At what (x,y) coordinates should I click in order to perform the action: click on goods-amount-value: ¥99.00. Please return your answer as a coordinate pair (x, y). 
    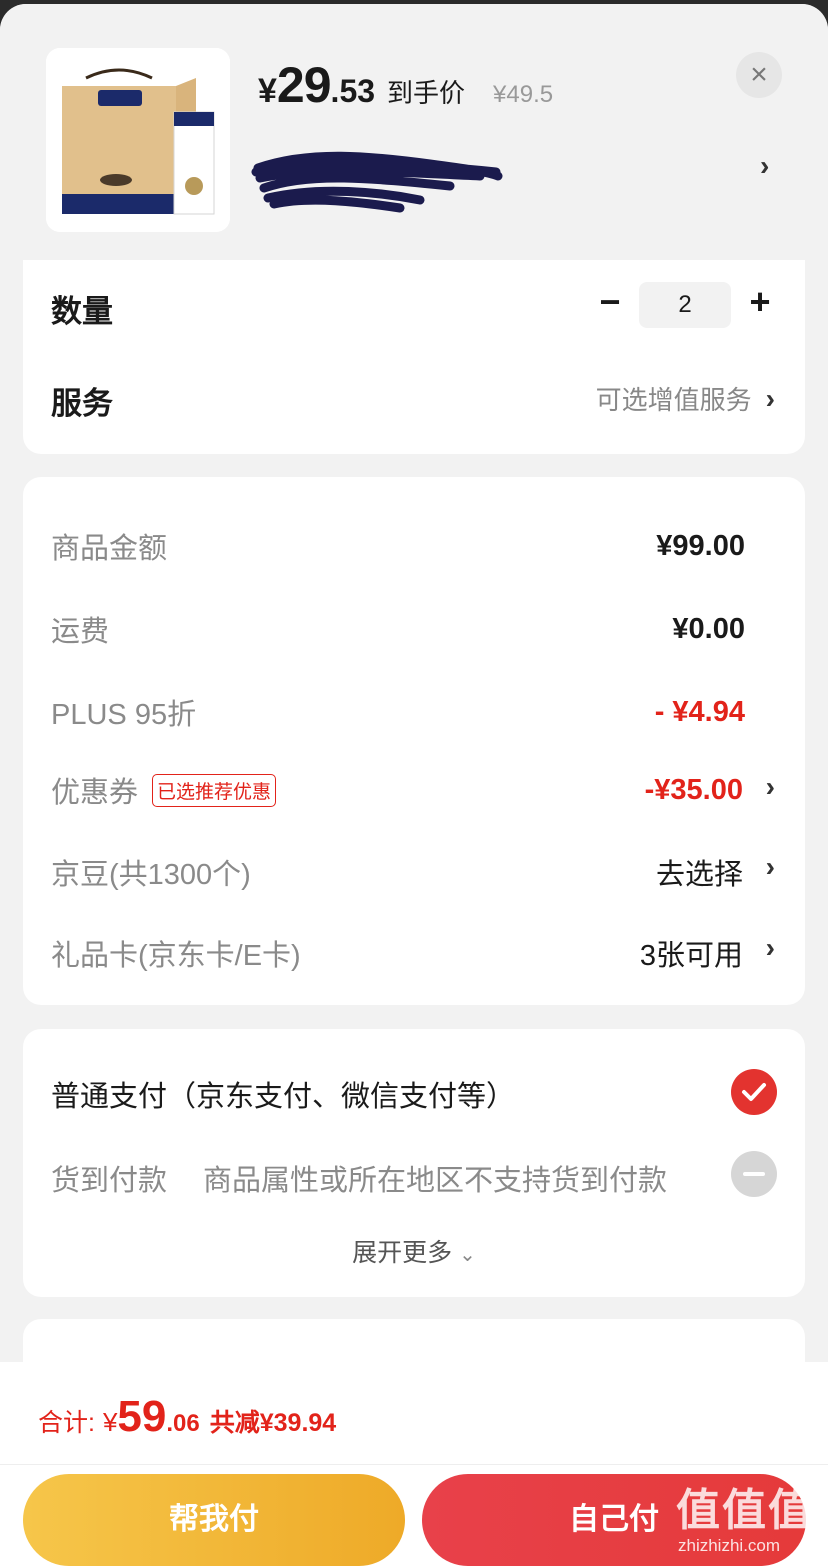
    Looking at the image, I should click on (700, 545).